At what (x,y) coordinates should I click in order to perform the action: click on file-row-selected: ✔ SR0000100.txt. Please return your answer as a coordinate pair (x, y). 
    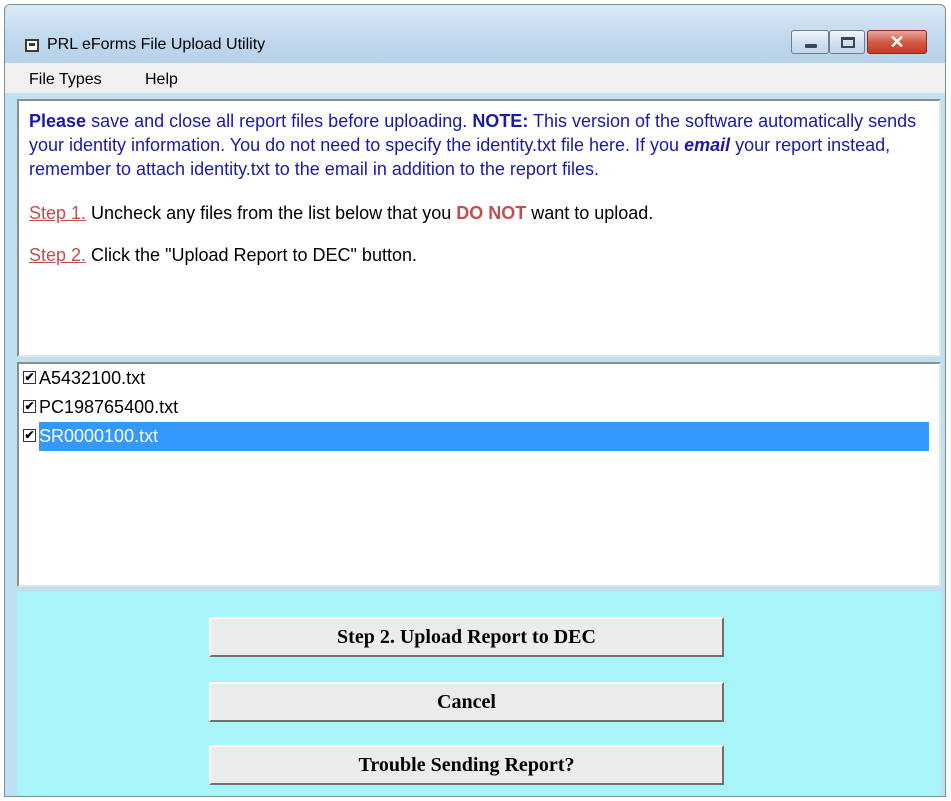
    Looking at the image, I should click on (479, 436).